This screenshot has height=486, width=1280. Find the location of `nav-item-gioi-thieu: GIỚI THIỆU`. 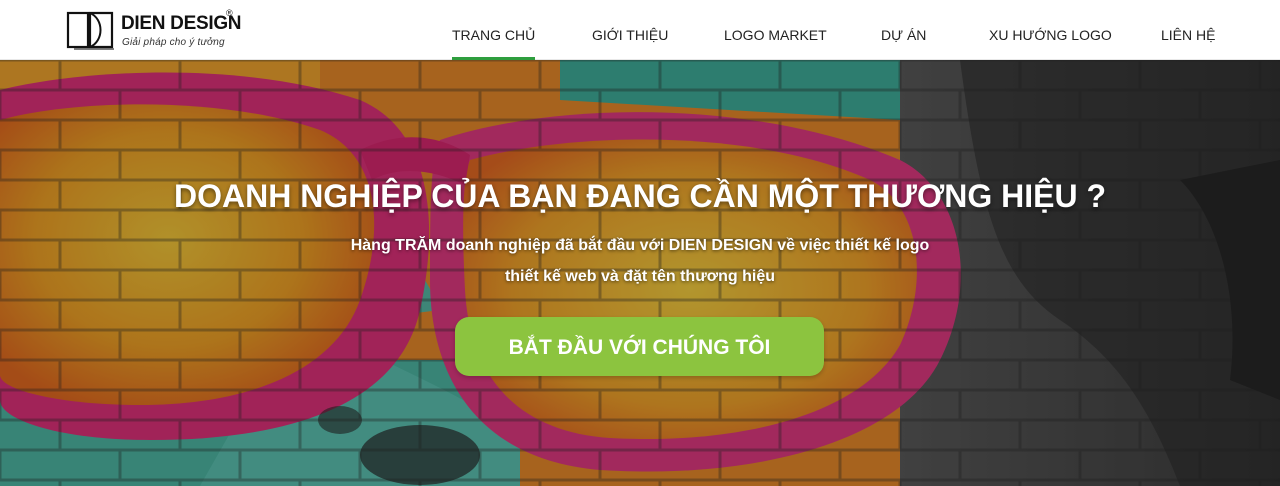

nav-item-gioi-thieu: GIỚI THIỆU is located at coordinates (630, 30).